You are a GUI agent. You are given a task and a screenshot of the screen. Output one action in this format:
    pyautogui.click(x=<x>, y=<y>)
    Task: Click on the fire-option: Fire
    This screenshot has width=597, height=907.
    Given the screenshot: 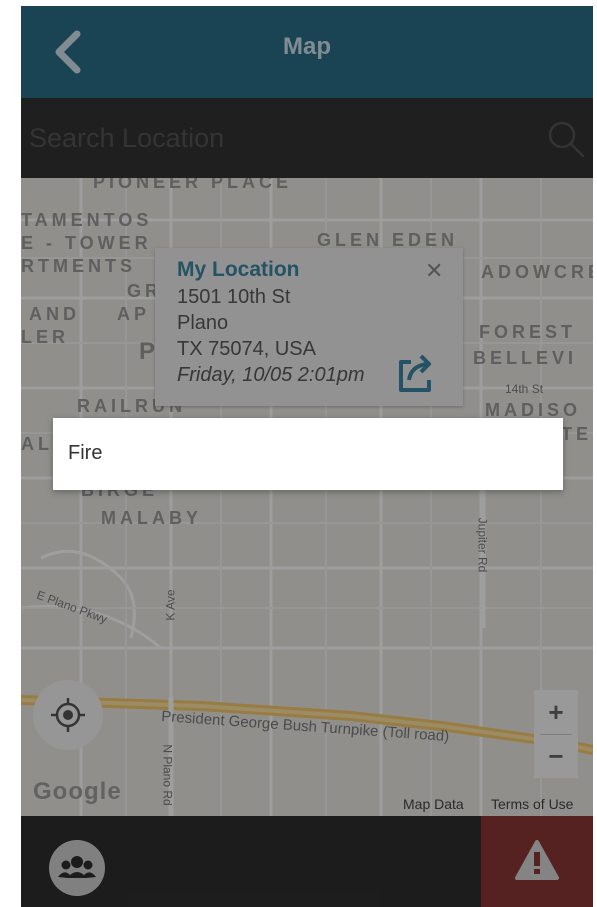 What is the action you would take?
    pyautogui.click(x=308, y=454)
    